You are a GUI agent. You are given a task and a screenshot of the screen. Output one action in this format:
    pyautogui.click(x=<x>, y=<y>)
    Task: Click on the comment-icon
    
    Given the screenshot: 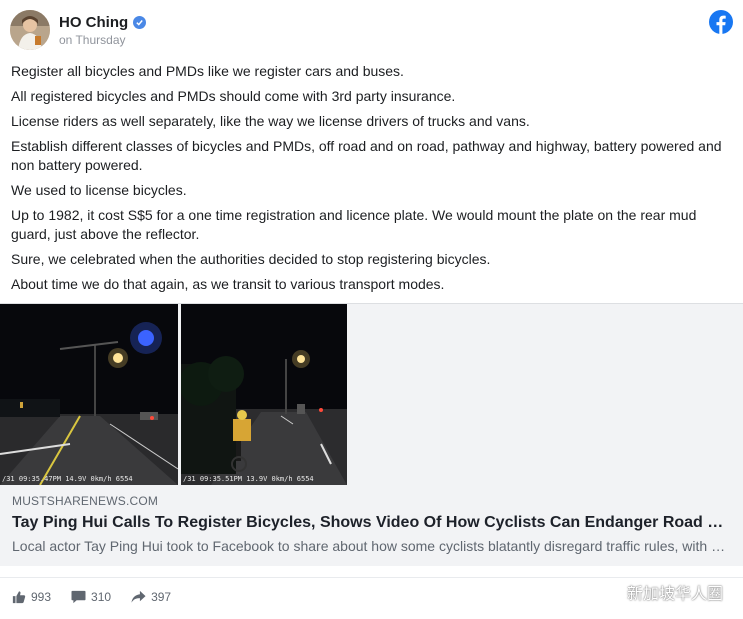 What is the action you would take?
    pyautogui.click(x=78, y=597)
    